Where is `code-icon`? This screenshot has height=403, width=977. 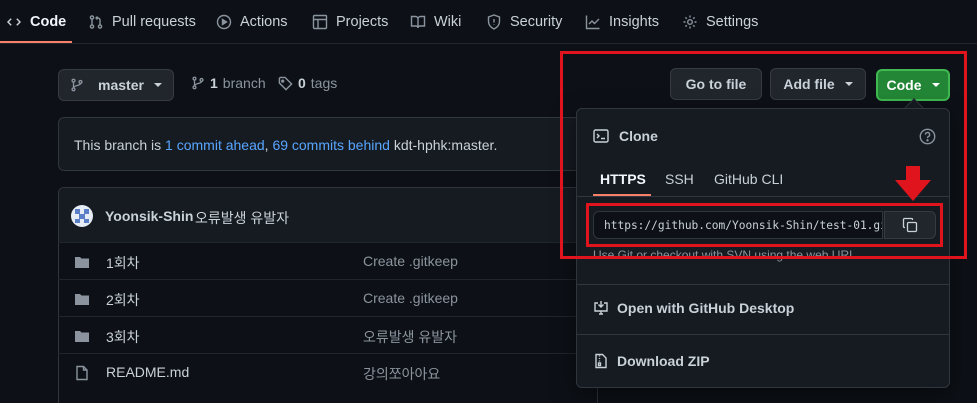 code-icon is located at coordinates (14, 22).